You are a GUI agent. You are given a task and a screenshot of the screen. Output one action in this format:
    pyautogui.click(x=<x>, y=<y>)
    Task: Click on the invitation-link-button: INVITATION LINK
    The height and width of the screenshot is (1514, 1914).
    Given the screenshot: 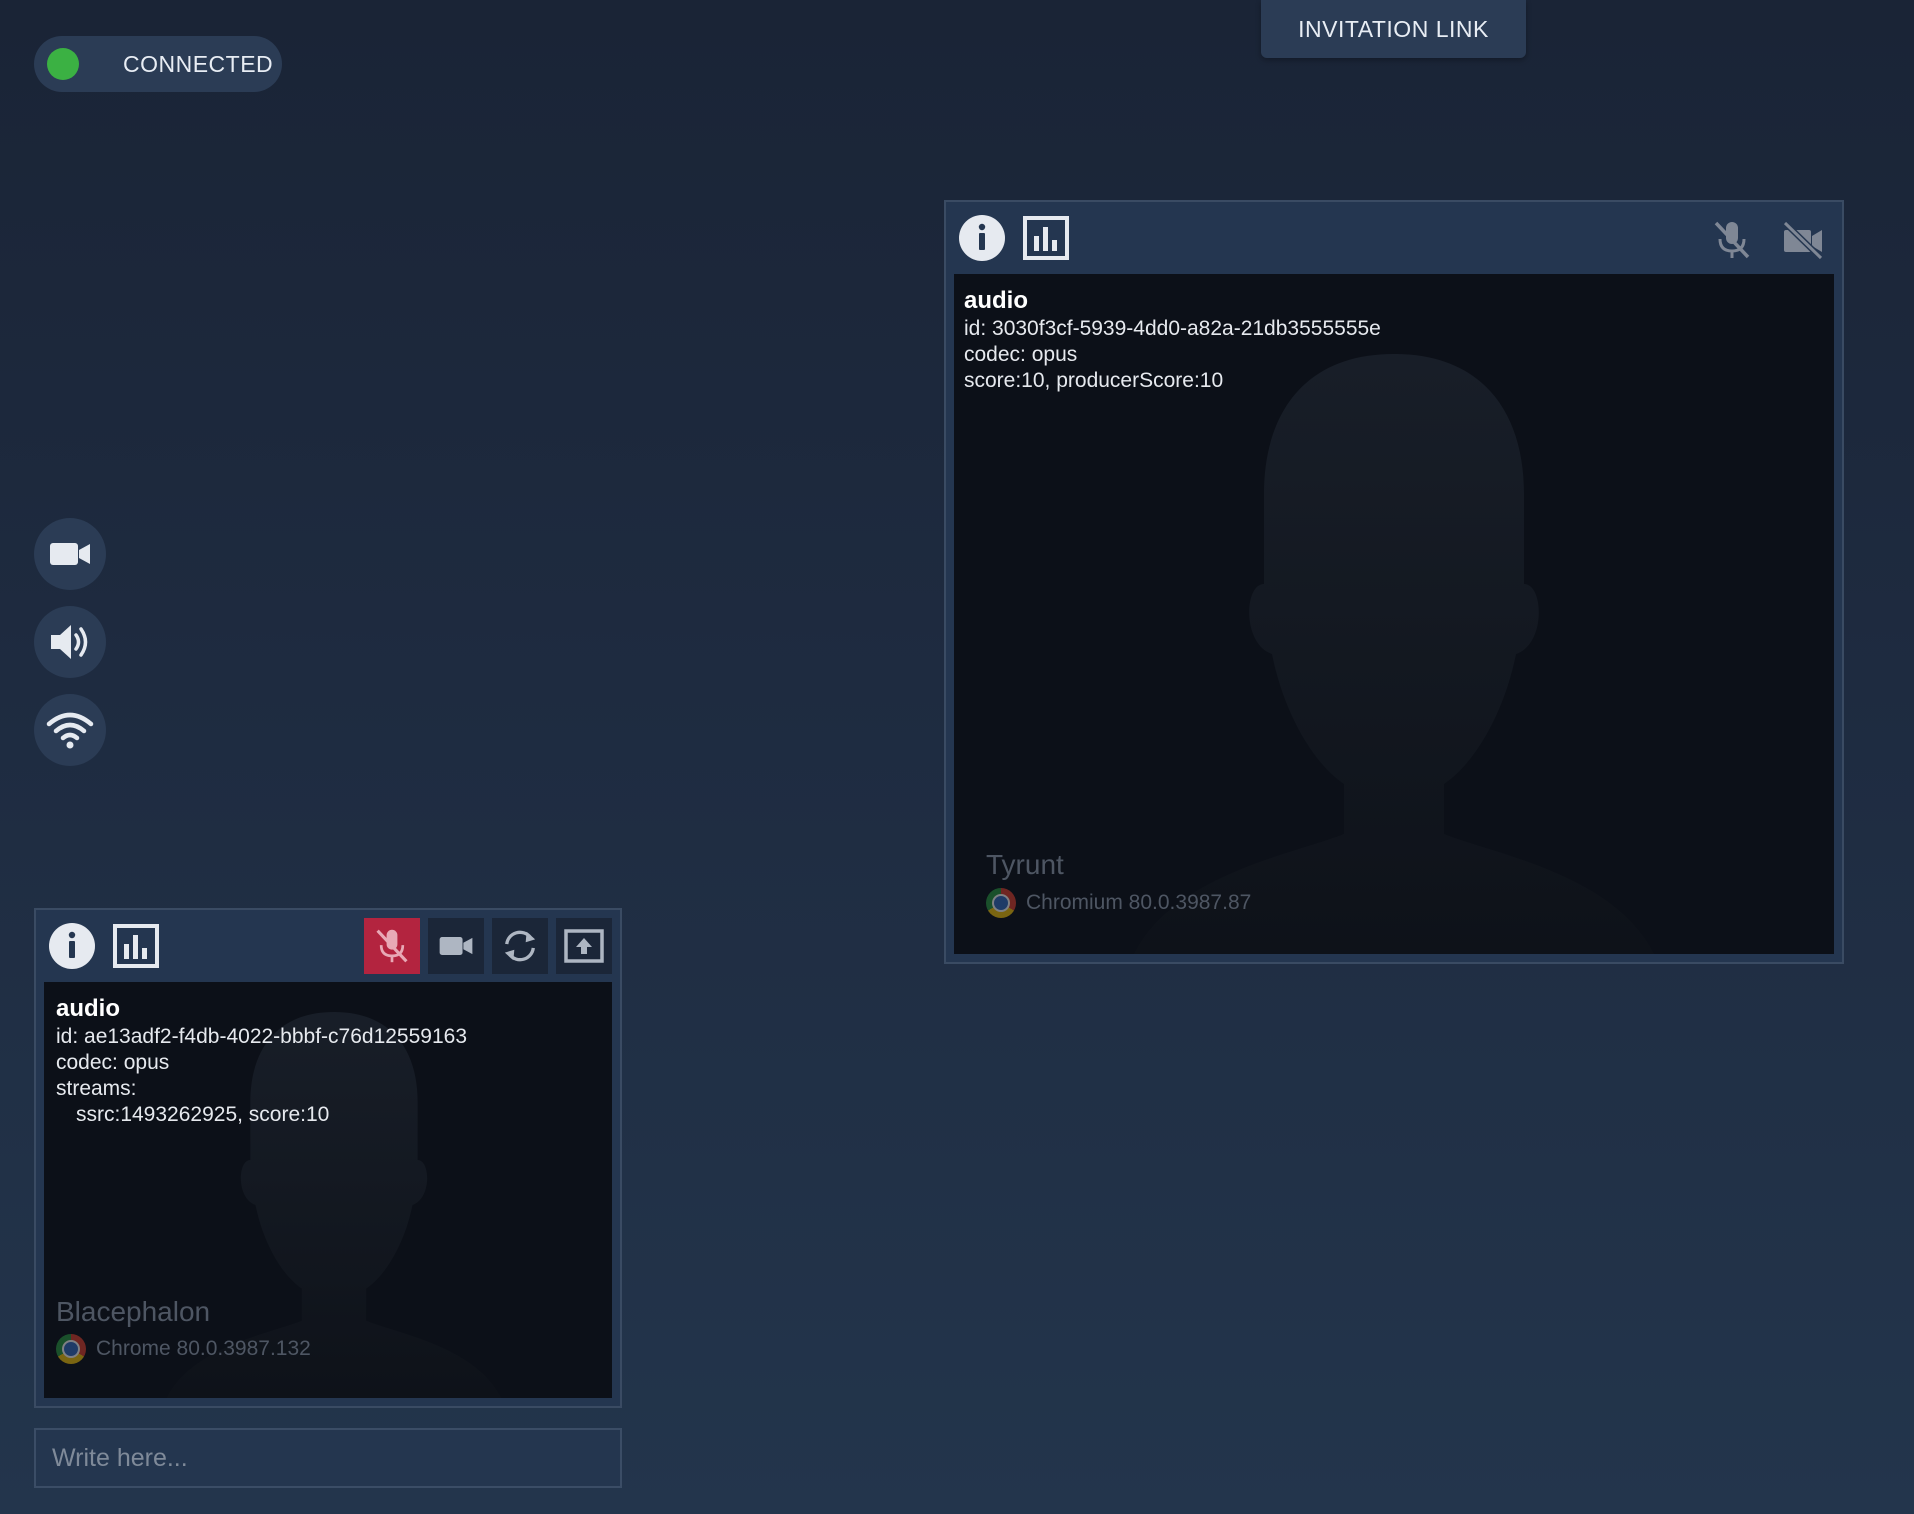 What is the action you would take?
    pyautogui.click(x=1393, y=29)
    